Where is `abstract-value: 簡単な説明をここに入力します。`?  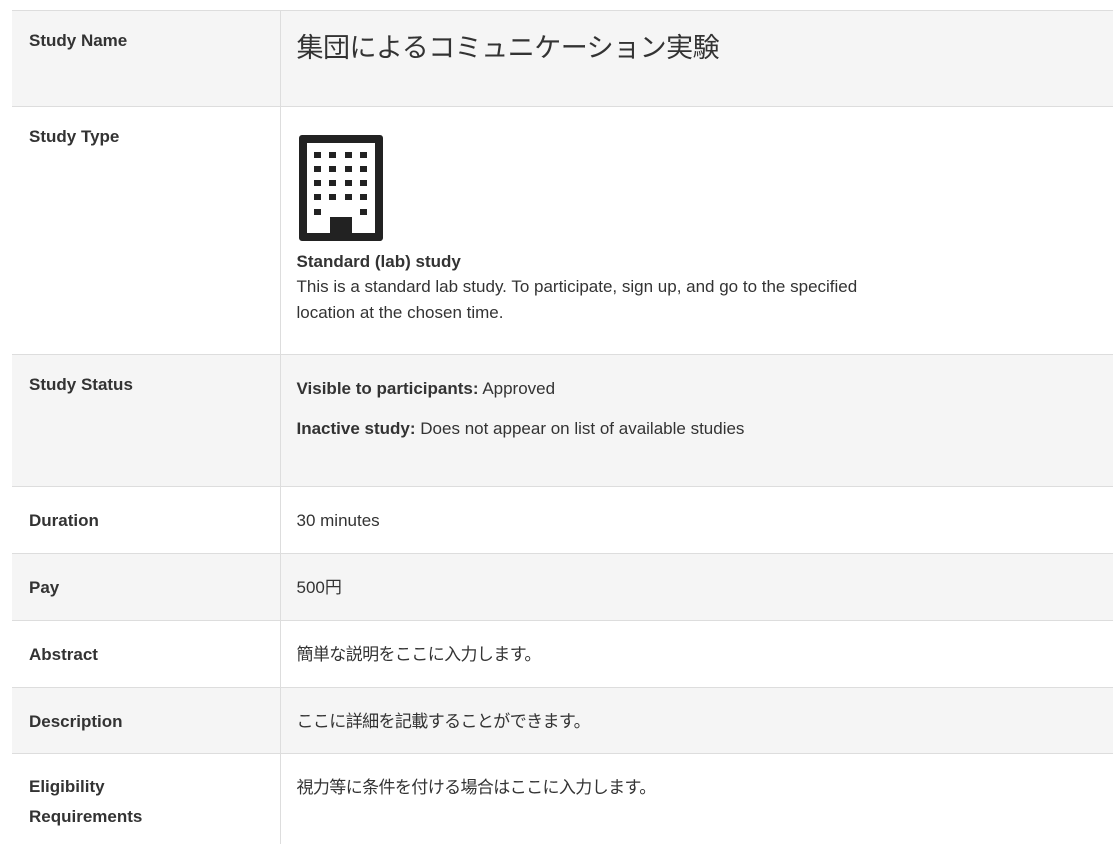
abstract-value: 簡単な説明をここに入力します。 is located at coordinates (696, 654).